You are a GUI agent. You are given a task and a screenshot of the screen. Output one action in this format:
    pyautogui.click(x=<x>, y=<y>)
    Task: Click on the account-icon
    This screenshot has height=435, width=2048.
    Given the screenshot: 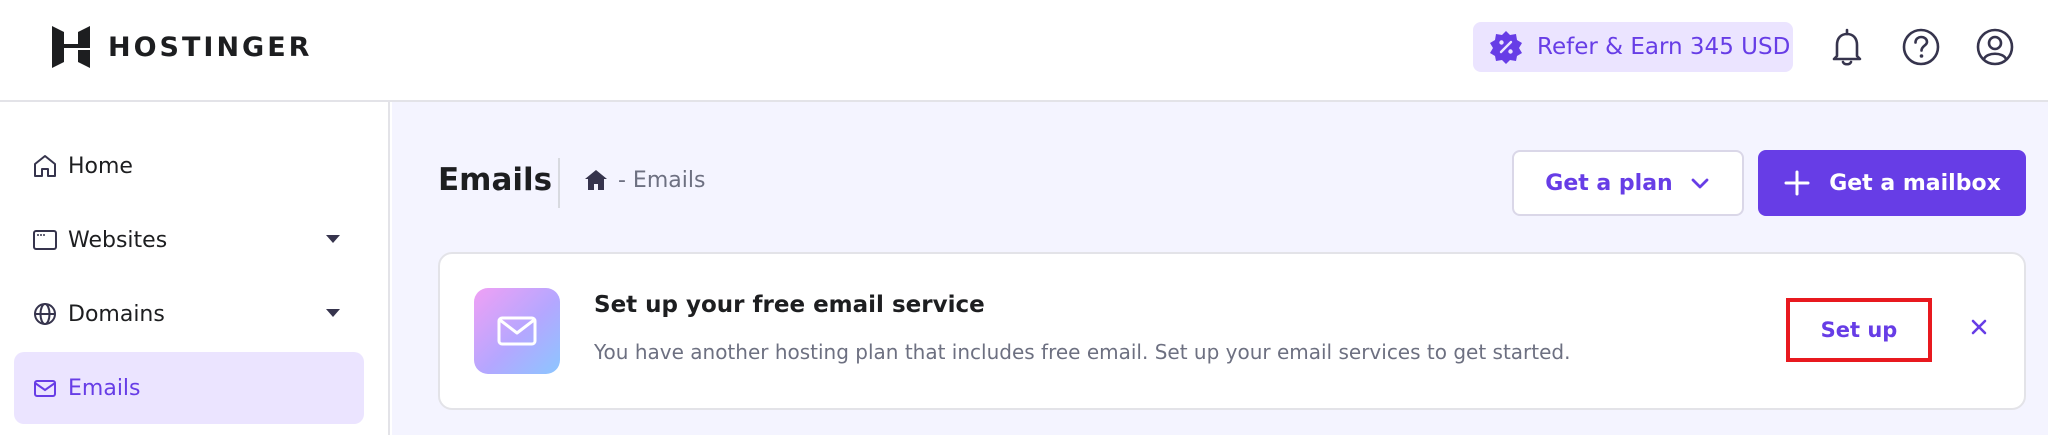 What is the action you would take?
    pyautogui.click(x=1995, y=47)
    